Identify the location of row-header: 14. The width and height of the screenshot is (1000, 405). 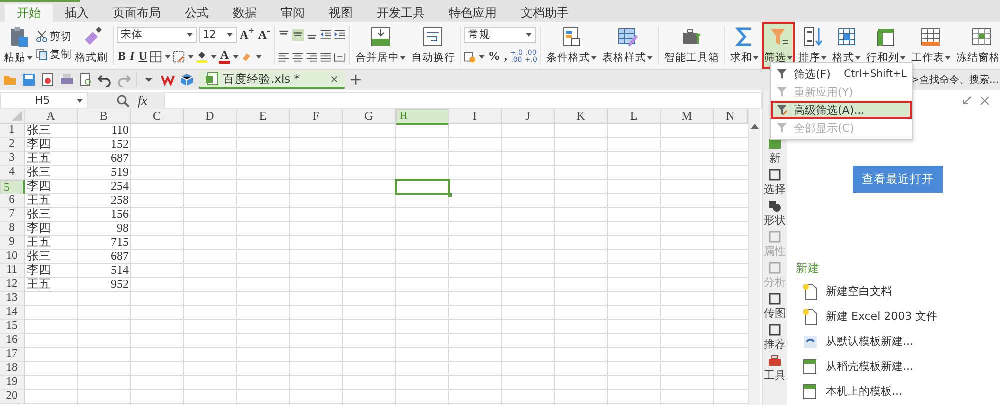
(12, 313).